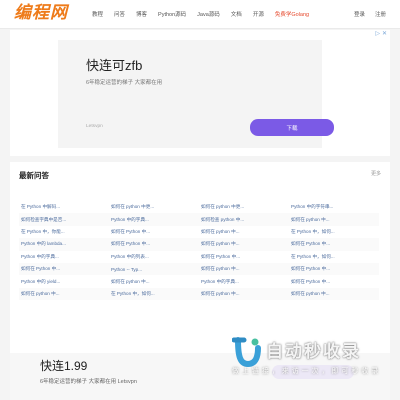 The image size is (400, 400). What do you see at coordinates (236, 14) in the screenshot?
I see `nav-item-5: 文档` at bounding box center [236, 14].